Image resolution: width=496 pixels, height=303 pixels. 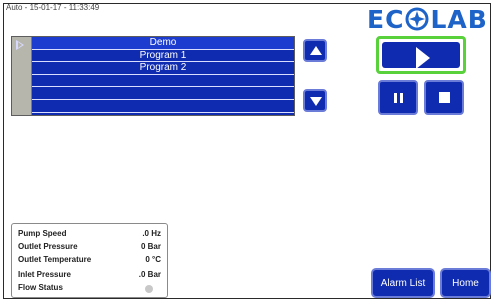 I want to click on pause-icon, so click(x=399, y=98).